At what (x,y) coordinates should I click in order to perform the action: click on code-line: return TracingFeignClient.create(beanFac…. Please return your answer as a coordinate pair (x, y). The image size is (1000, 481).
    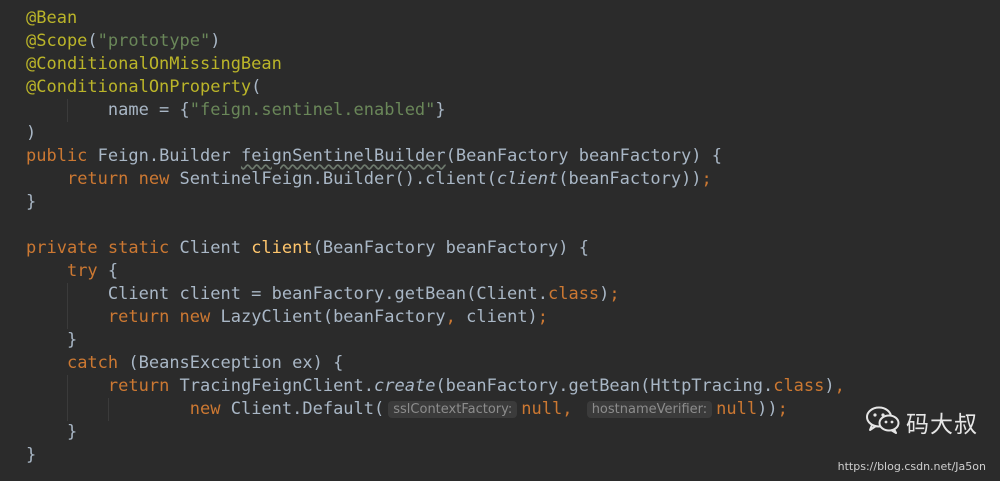
    Looking at the image, I should click on (513, 386).